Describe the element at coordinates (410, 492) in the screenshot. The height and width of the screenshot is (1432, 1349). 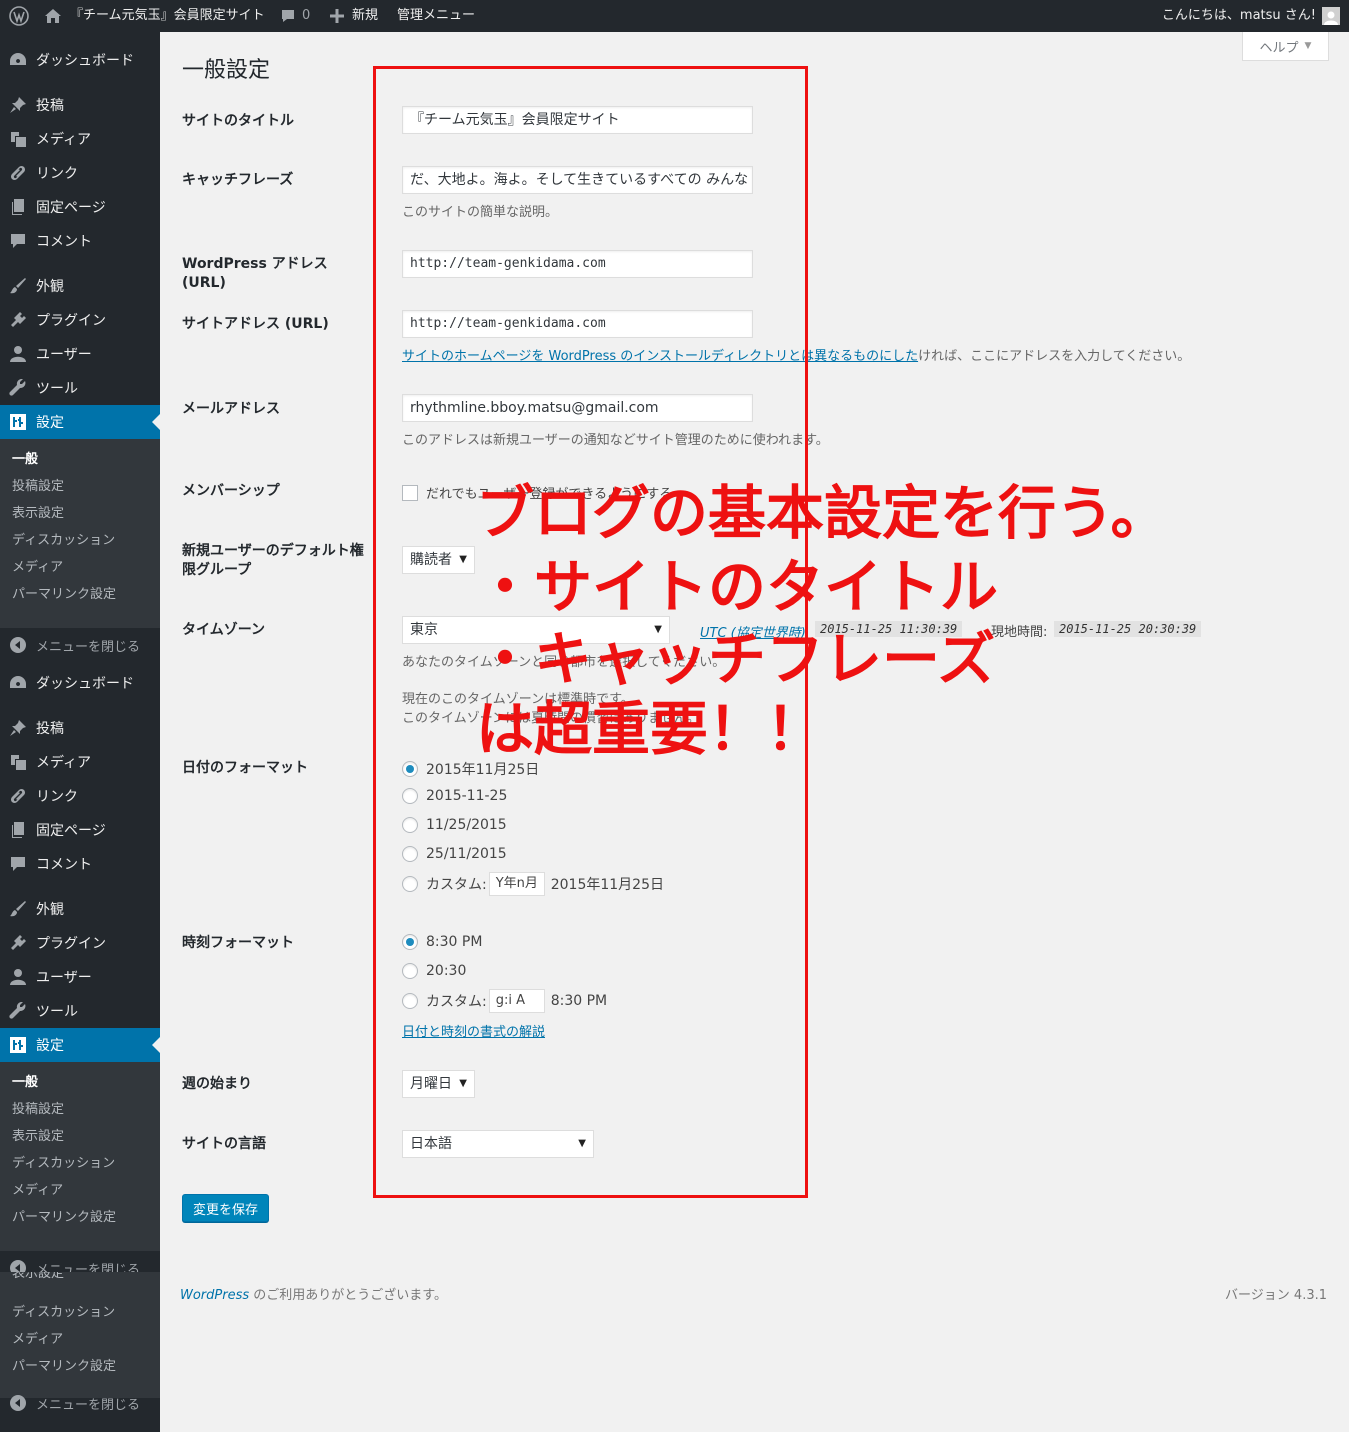
I see `membership-checkbox` at that location.